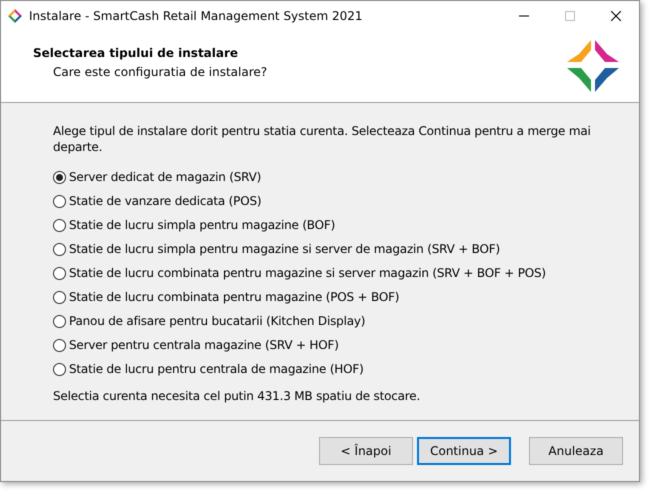 This screenshot has height=492, width=649. What do you see at coordinates (217, 321) in the screenshot?
I see `option-label: Panou de afisare pentru bucatarii (Kitchen Display)` at bounding box center [217, 321].